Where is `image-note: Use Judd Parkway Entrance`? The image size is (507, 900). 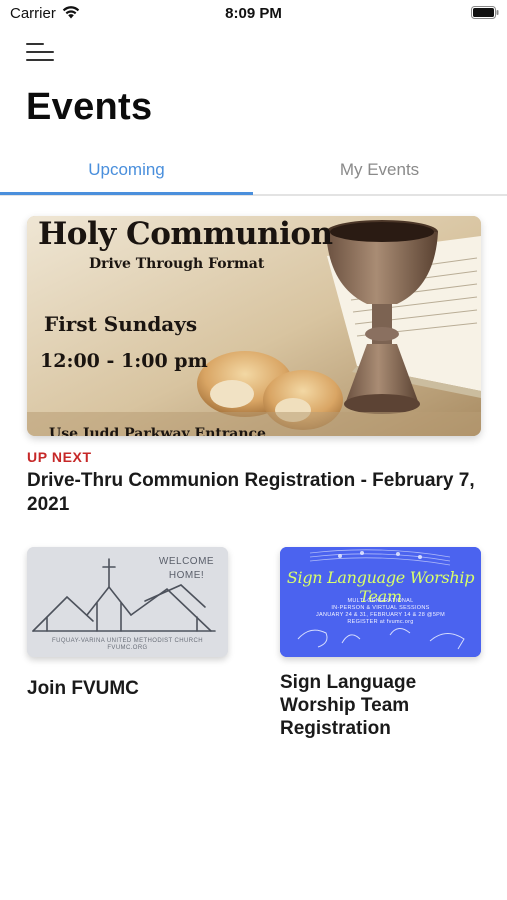 image-note: Use Judd Parkway Entrance is located at coordinates (157, 431).